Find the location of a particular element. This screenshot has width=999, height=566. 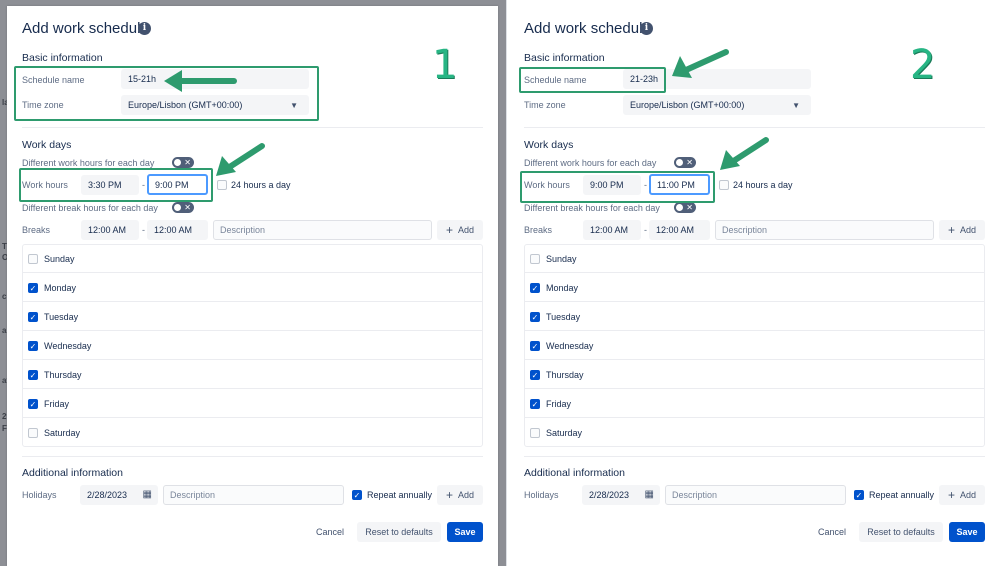

description-placeholder: Description is located at coordinates (193, 495).